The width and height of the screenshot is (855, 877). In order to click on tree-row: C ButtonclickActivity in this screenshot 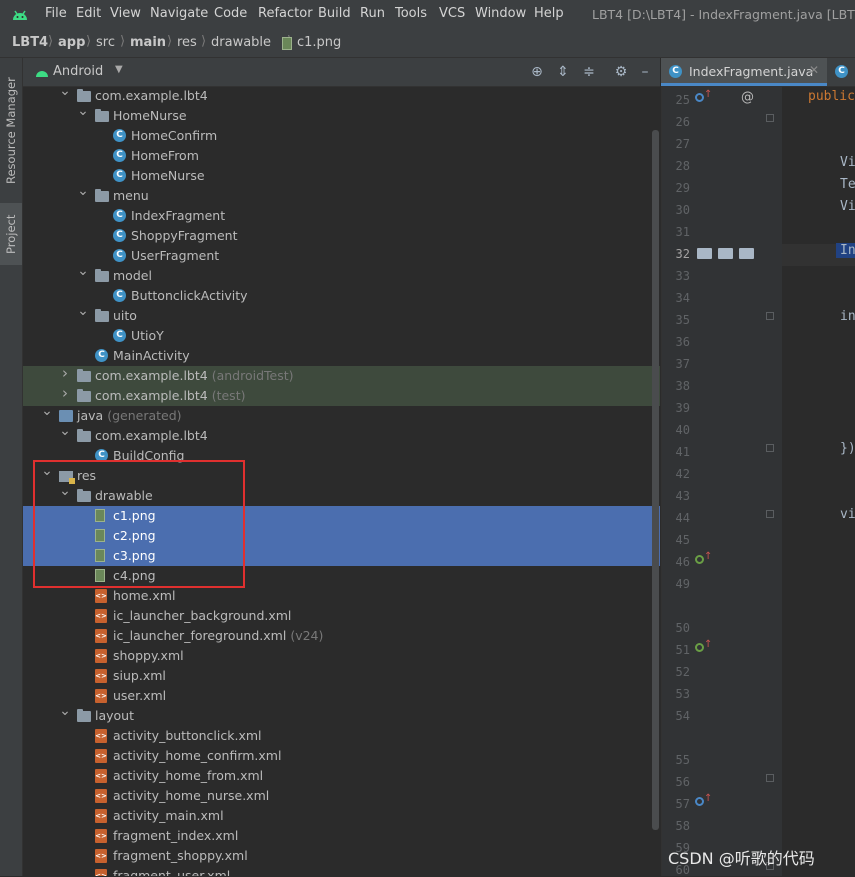, I will do `click(341, 296)`.